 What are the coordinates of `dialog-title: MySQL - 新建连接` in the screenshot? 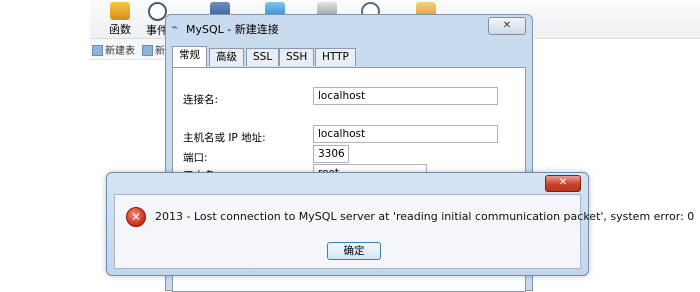 It's located at (232, 29).